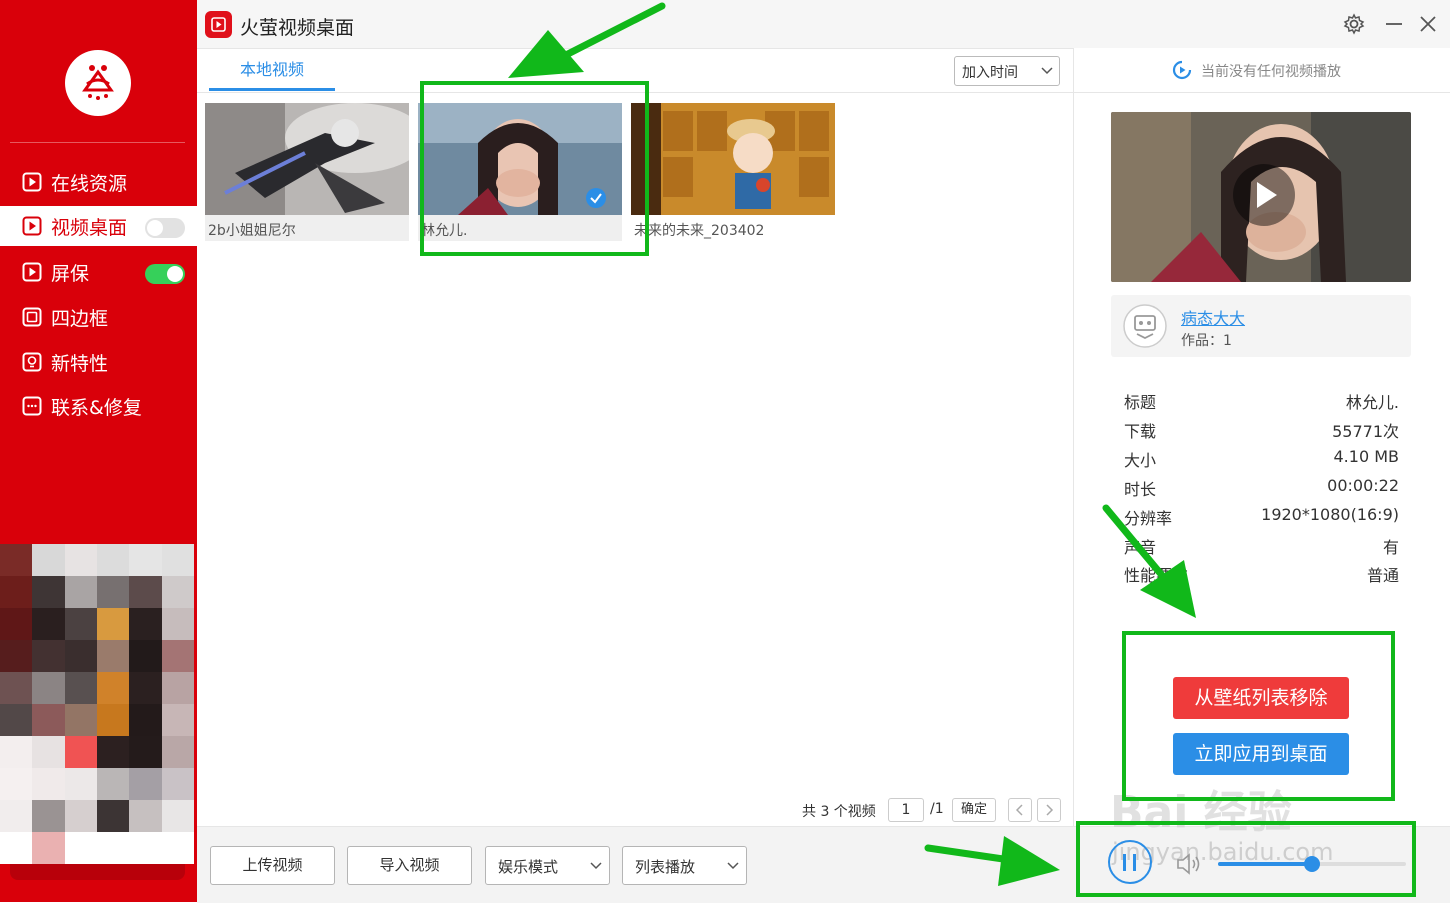 The width and height of the screenshot is (1450, 903). I want to click on info-value: 00:00:22, so click(1363, 485).